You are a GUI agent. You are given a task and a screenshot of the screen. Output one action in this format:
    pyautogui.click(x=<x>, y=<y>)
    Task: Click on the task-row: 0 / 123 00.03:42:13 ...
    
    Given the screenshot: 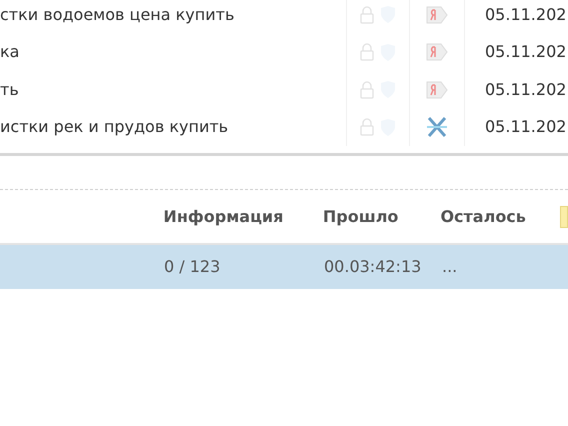 What is the action you would take?
    pyautogui.click(x=284, y=267)
    